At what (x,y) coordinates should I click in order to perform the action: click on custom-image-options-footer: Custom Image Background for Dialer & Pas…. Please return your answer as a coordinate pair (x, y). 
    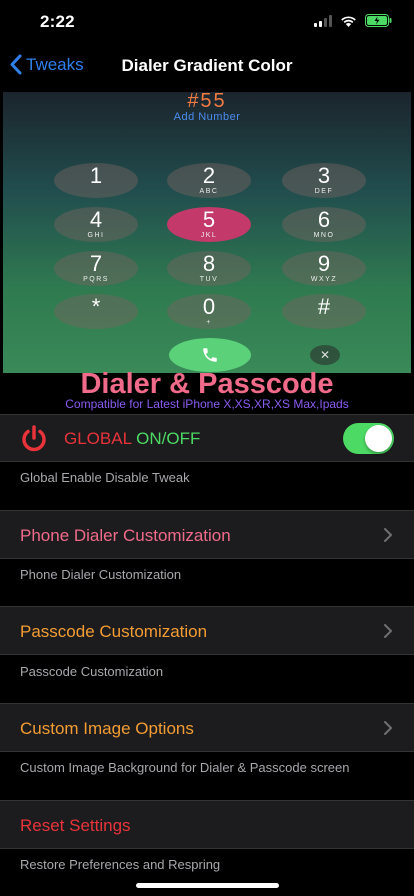
    Looking at the image, I should click on (185, 767).